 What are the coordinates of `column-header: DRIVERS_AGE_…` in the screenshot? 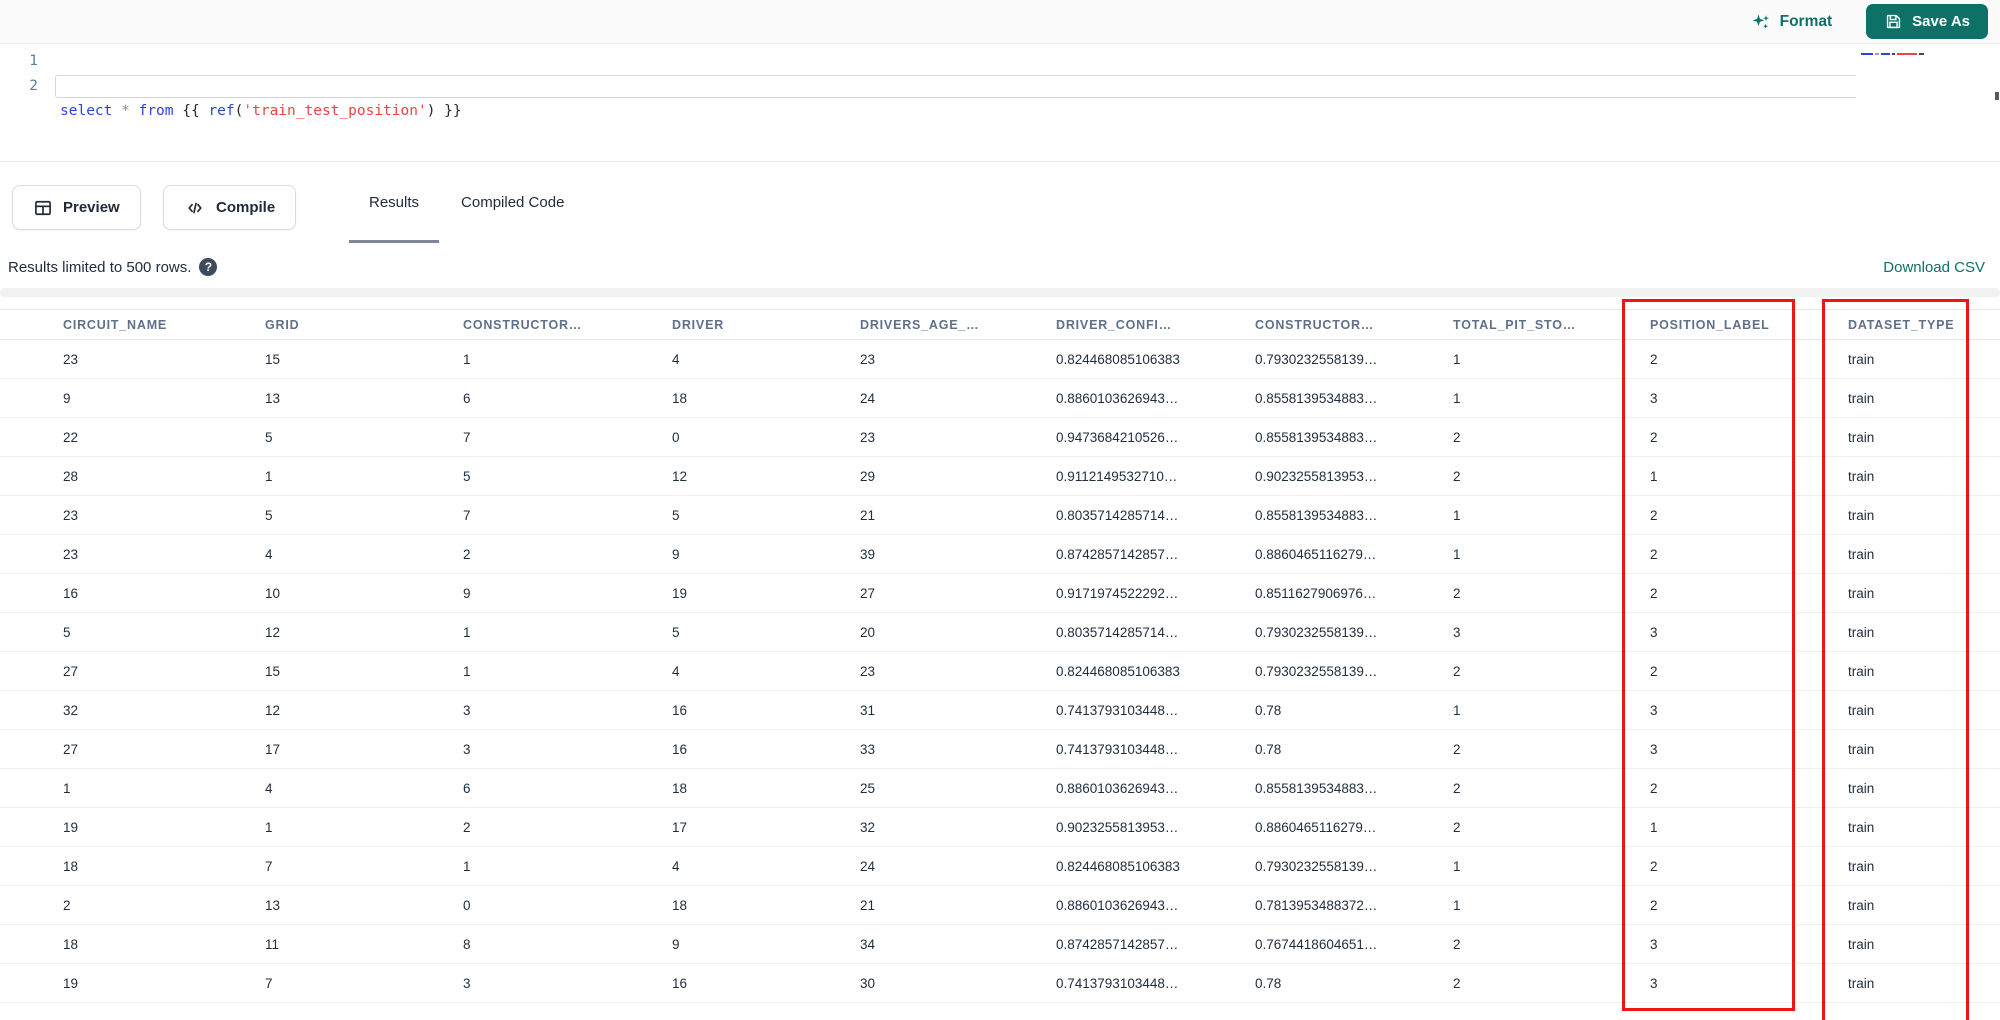 It's located at (920, 324).